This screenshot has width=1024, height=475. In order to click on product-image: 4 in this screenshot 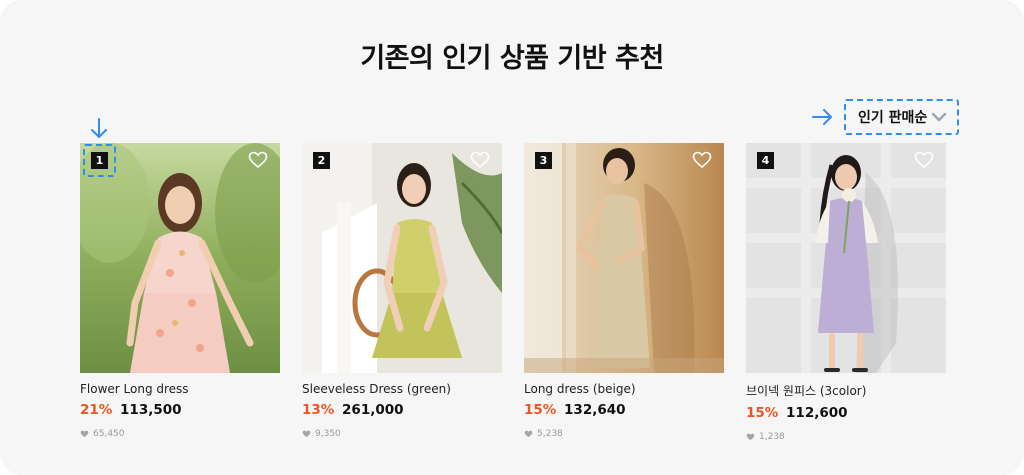, I will do `click(846, 258)`.